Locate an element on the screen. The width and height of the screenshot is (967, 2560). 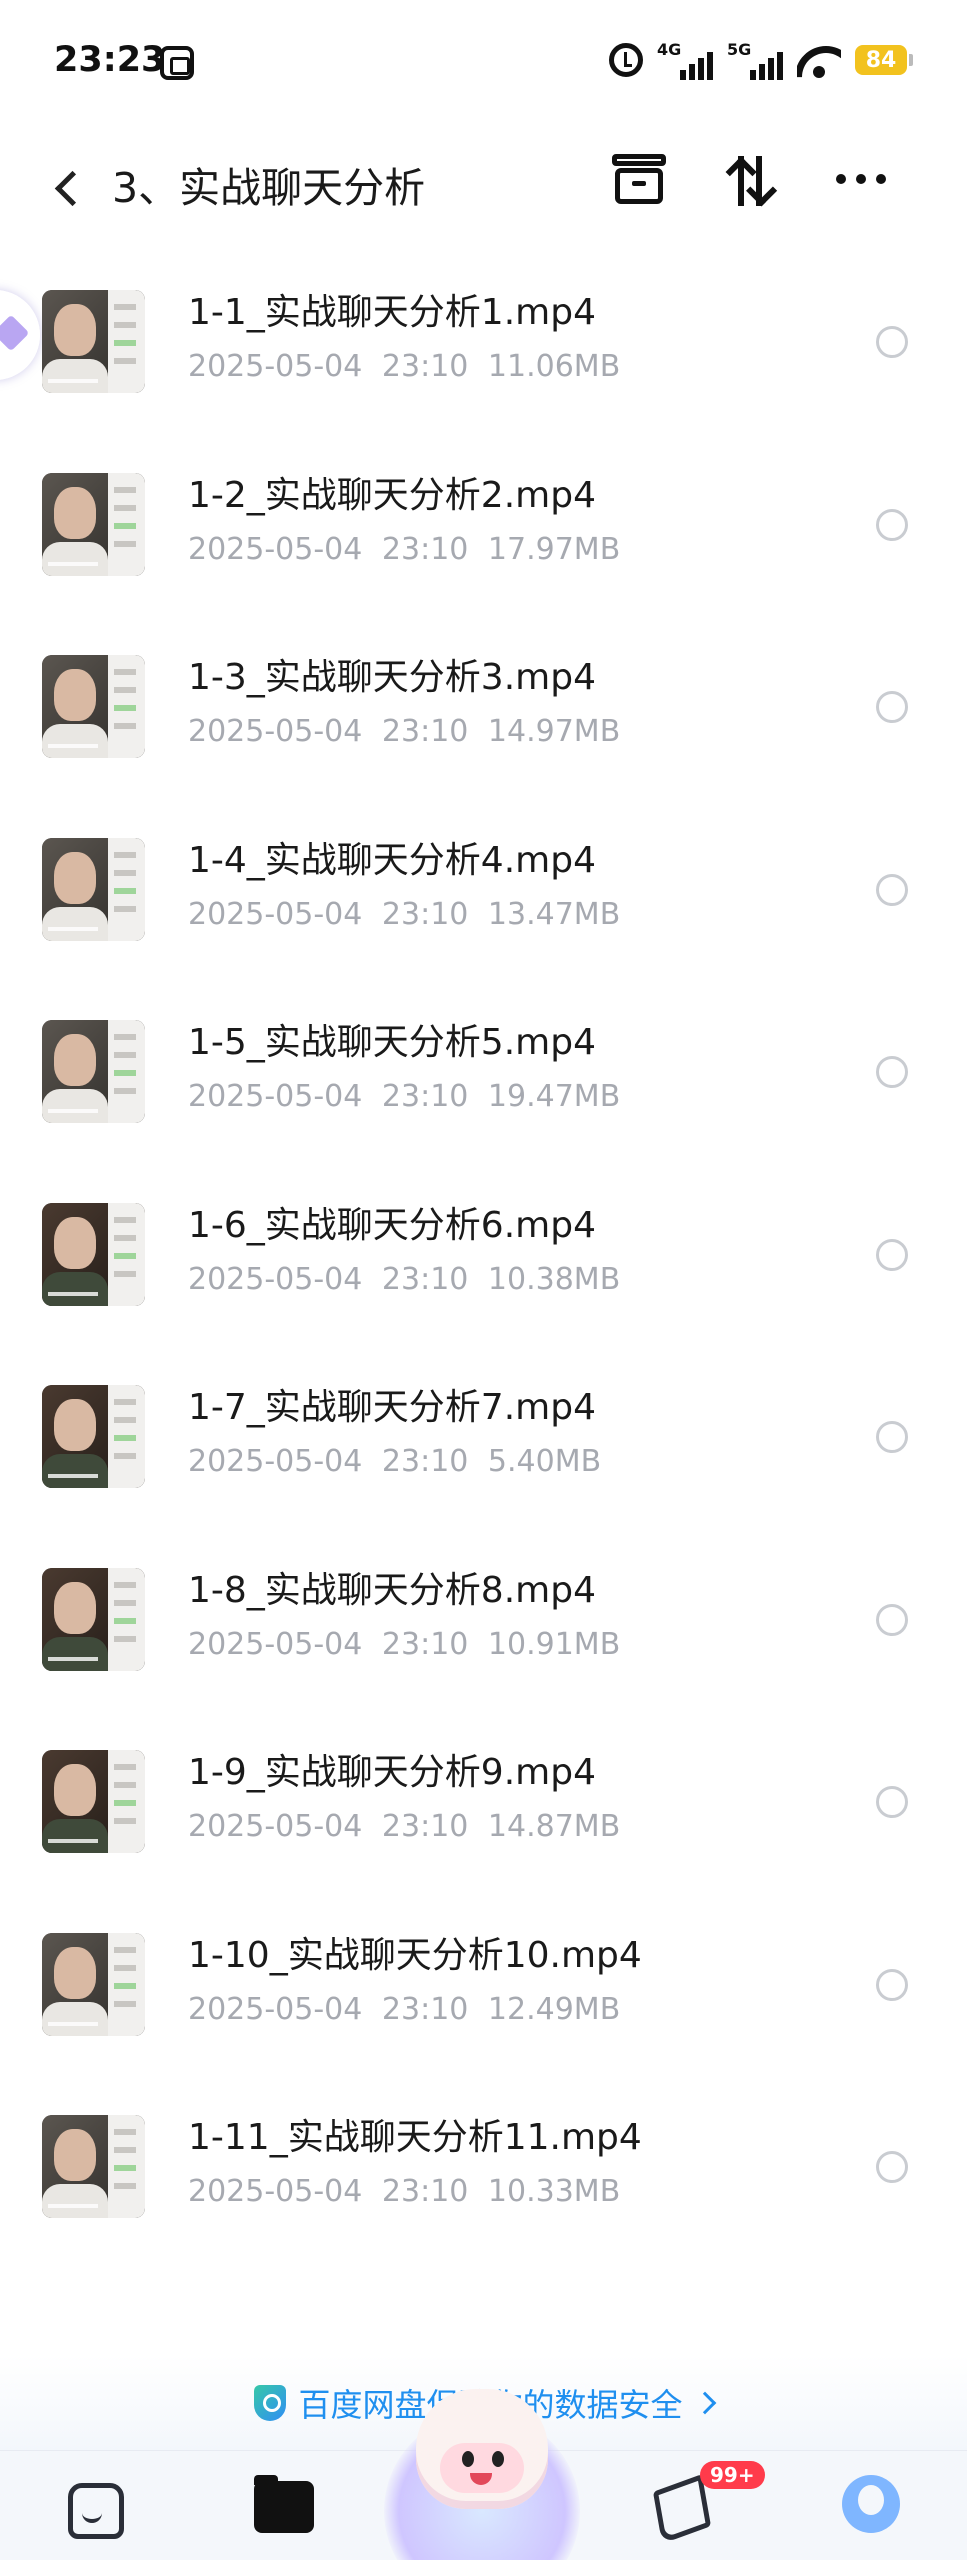
file-item: 1-6_实战聊天分析6.mp4 2025-05-04 23:10 10.38MB is located at coordinates (483, 1254).